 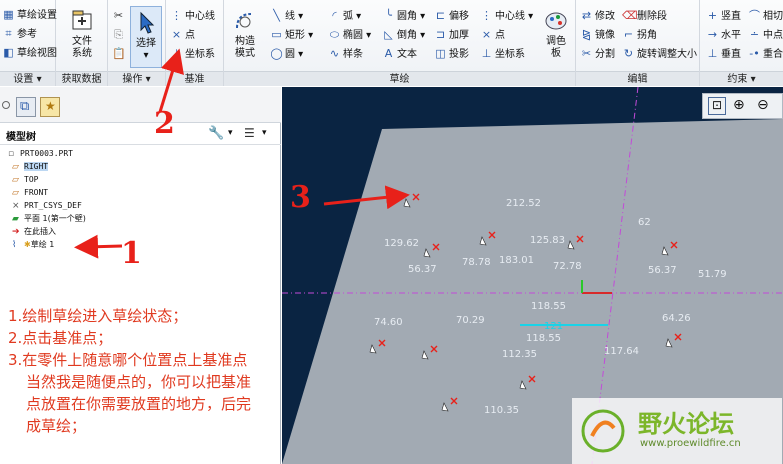 What do you see at coordinates (659, 54) in the screenshot?
I see `rotate-resize-button: ↻ 旋转调整大小` at bounding box center [659, 54].